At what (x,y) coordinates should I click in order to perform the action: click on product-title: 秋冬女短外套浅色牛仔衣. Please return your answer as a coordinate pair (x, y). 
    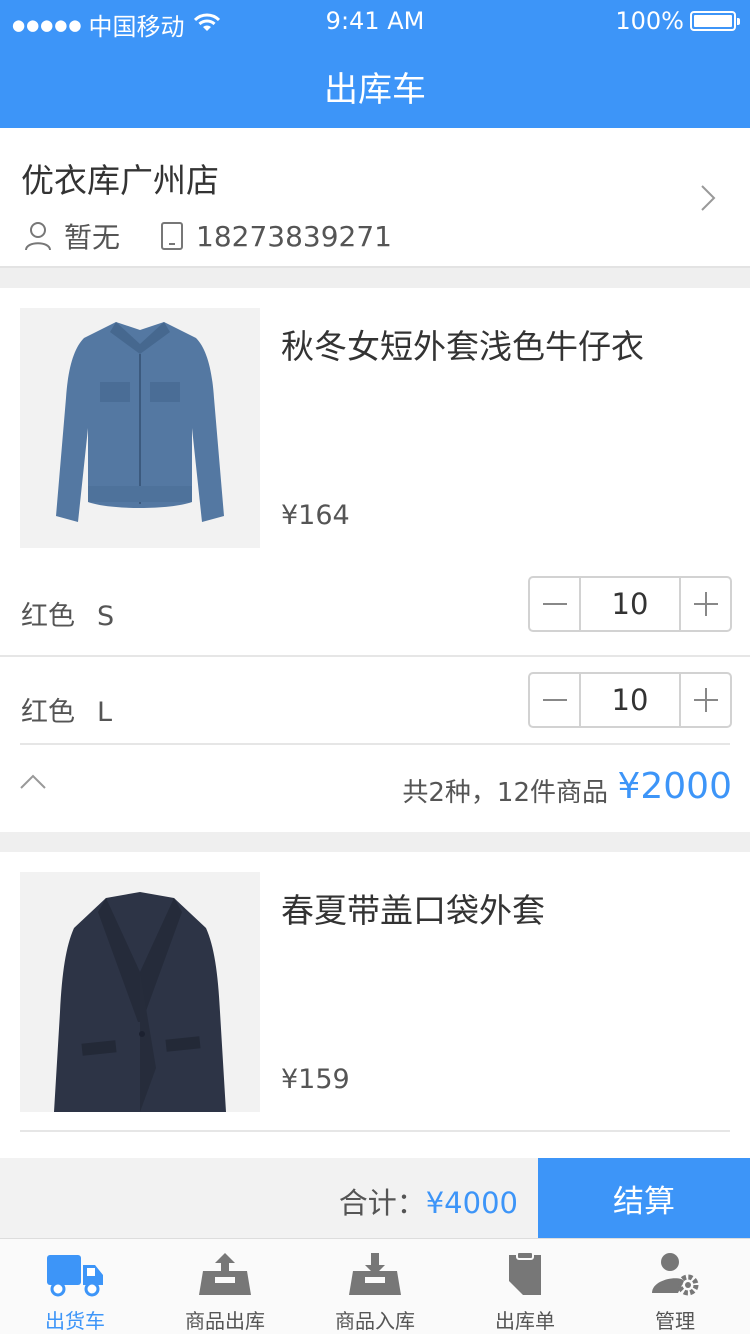
    Looking at the image, I should click on (462, 346).